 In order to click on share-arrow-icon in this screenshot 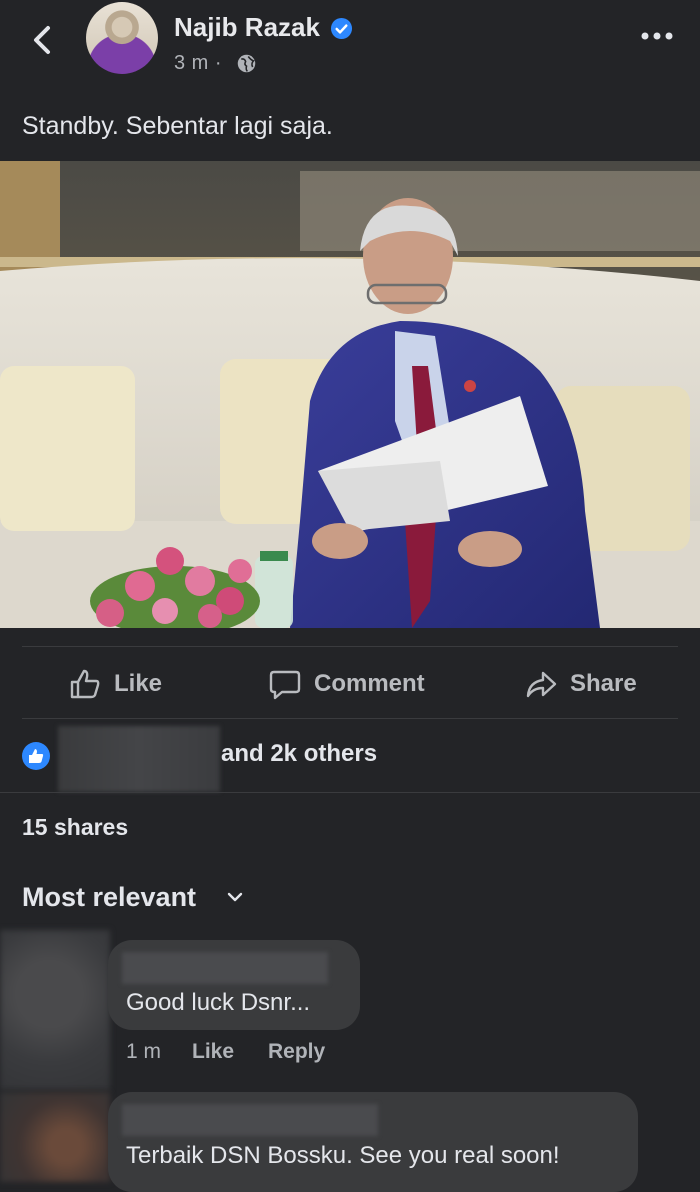, I will do `click(541, 684)`.